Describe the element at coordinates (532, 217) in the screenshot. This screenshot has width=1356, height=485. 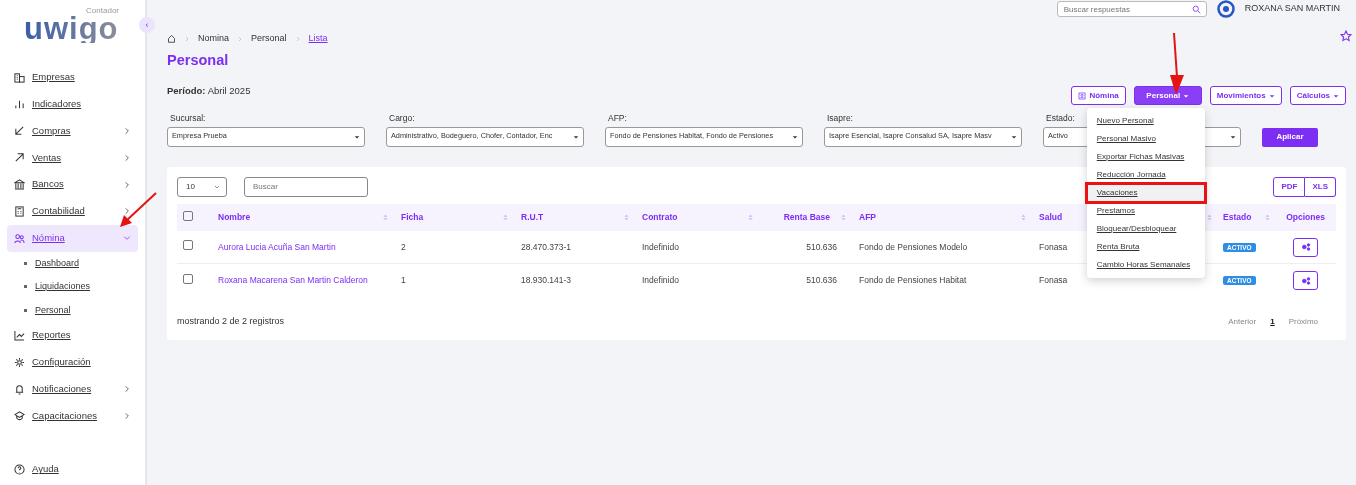
I see `column-header: R.U.T` at that location.